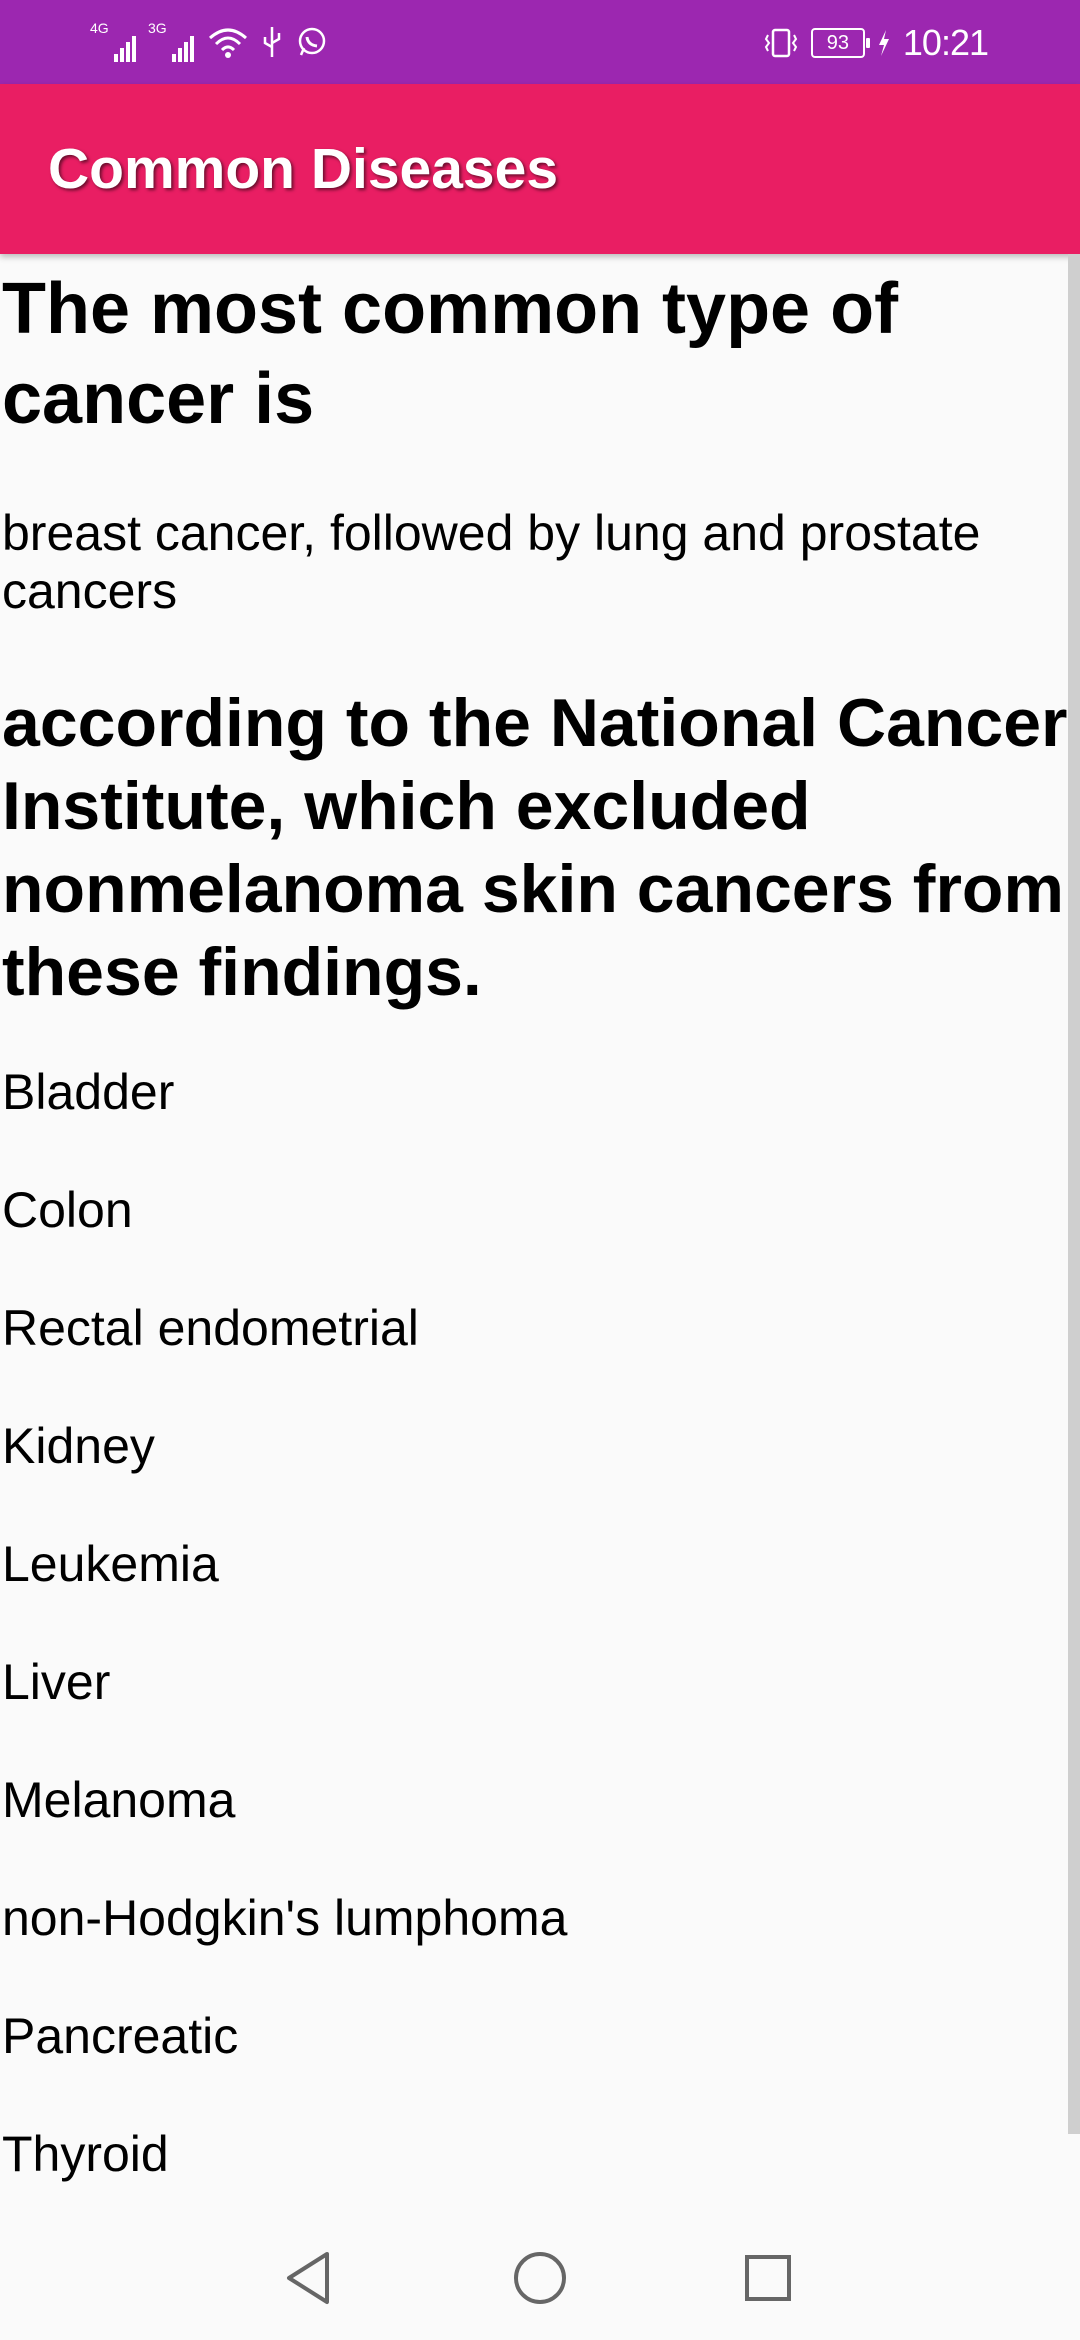 This screenshot has width=1080, height=2340. I want to click on wifi-icon, so click(228, 43).